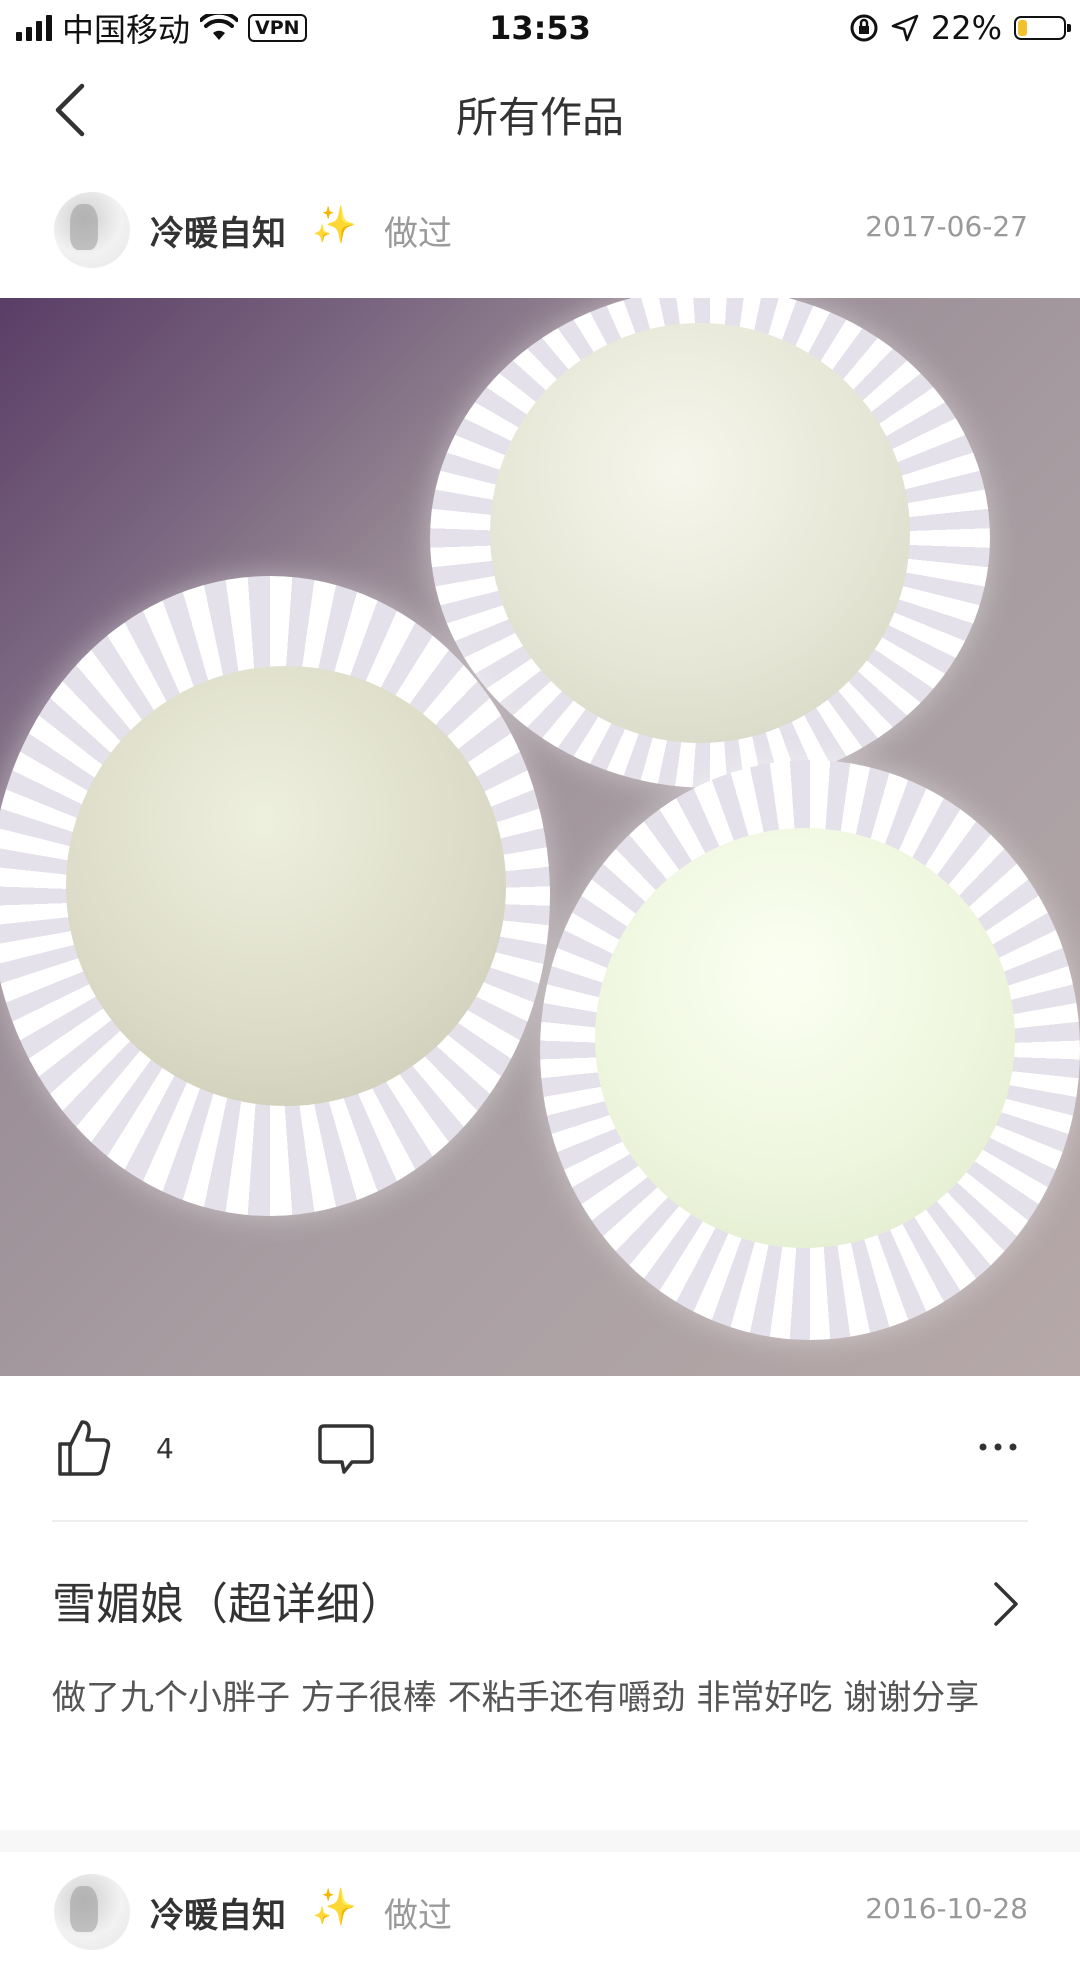  Describe the element at coordinates (165, 1448) in the screenshot. I see `like-count: 4` at that location.